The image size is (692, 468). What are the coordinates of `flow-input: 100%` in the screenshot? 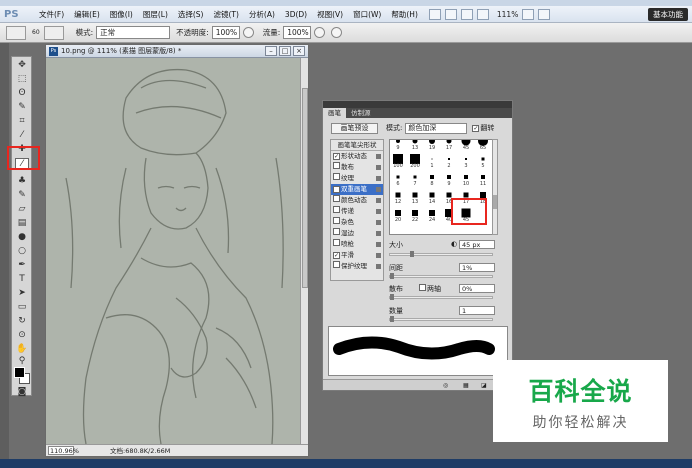 It's located at (297, 32).